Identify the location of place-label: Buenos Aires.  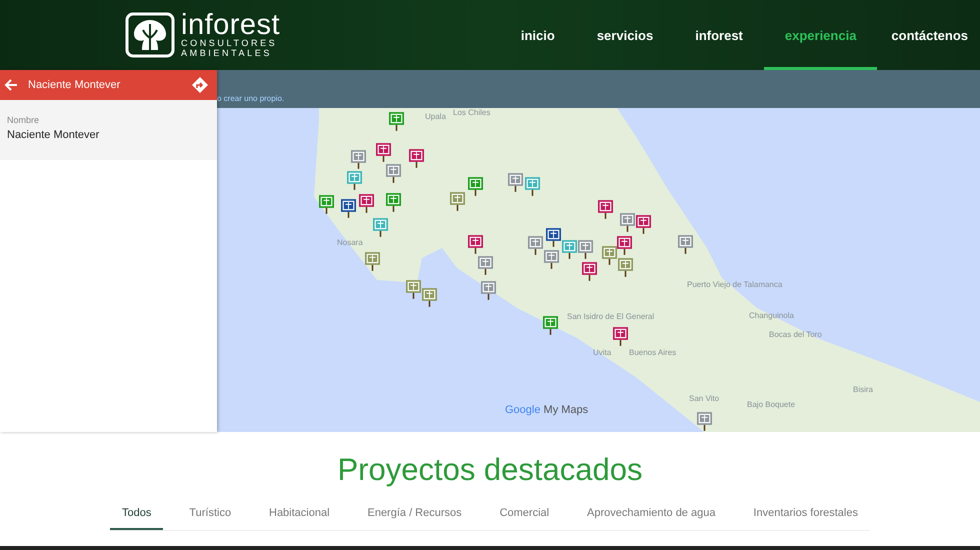
(652, 352).